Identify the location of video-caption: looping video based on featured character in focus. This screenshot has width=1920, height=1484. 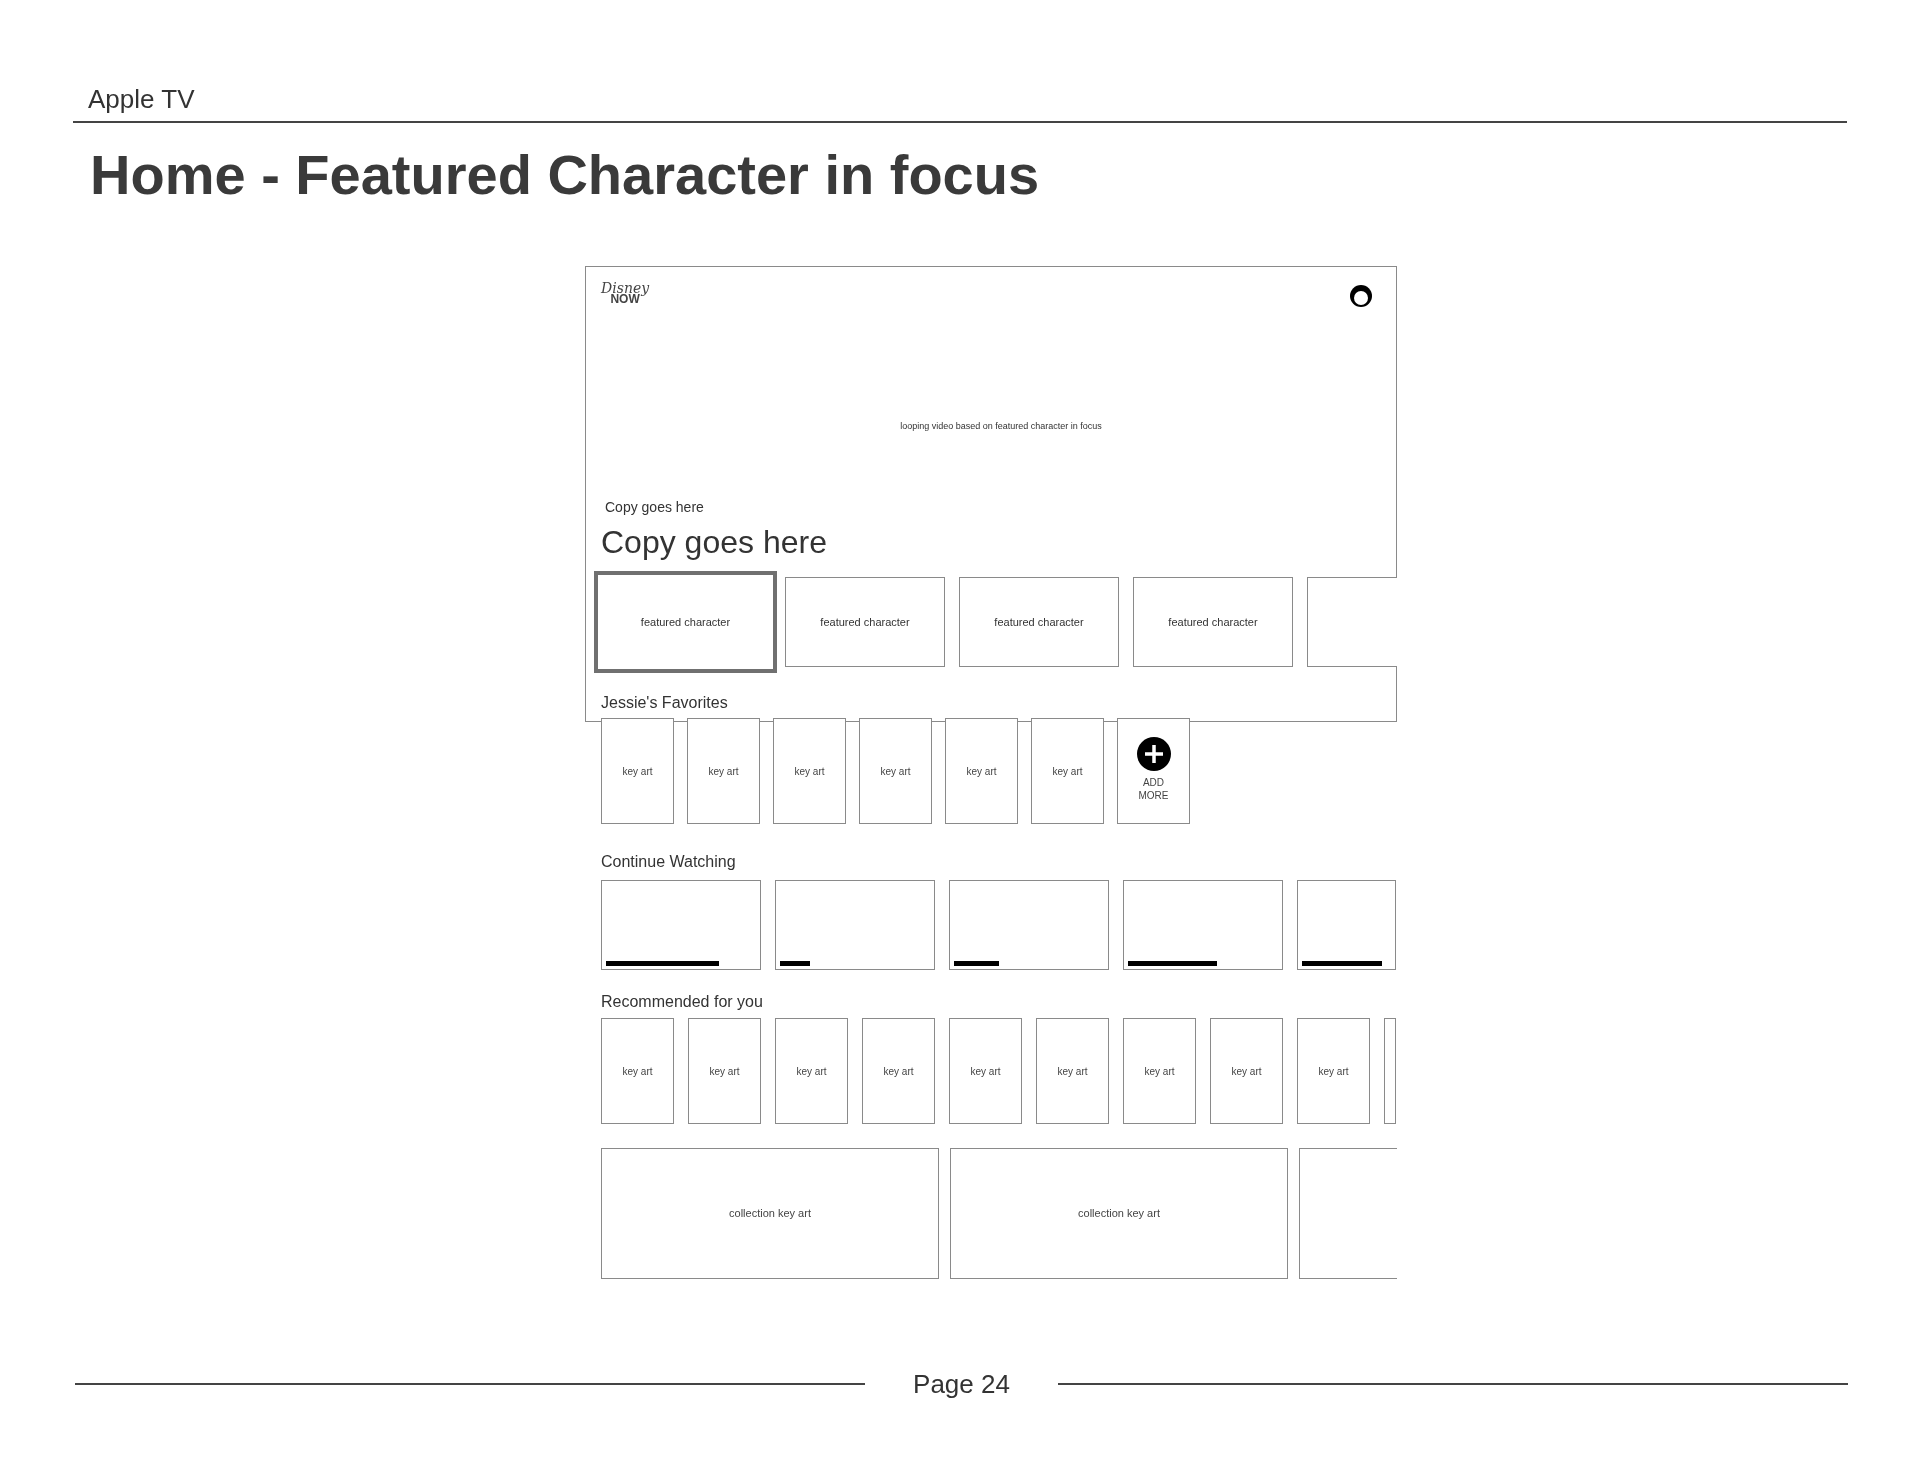
(1001, 426).